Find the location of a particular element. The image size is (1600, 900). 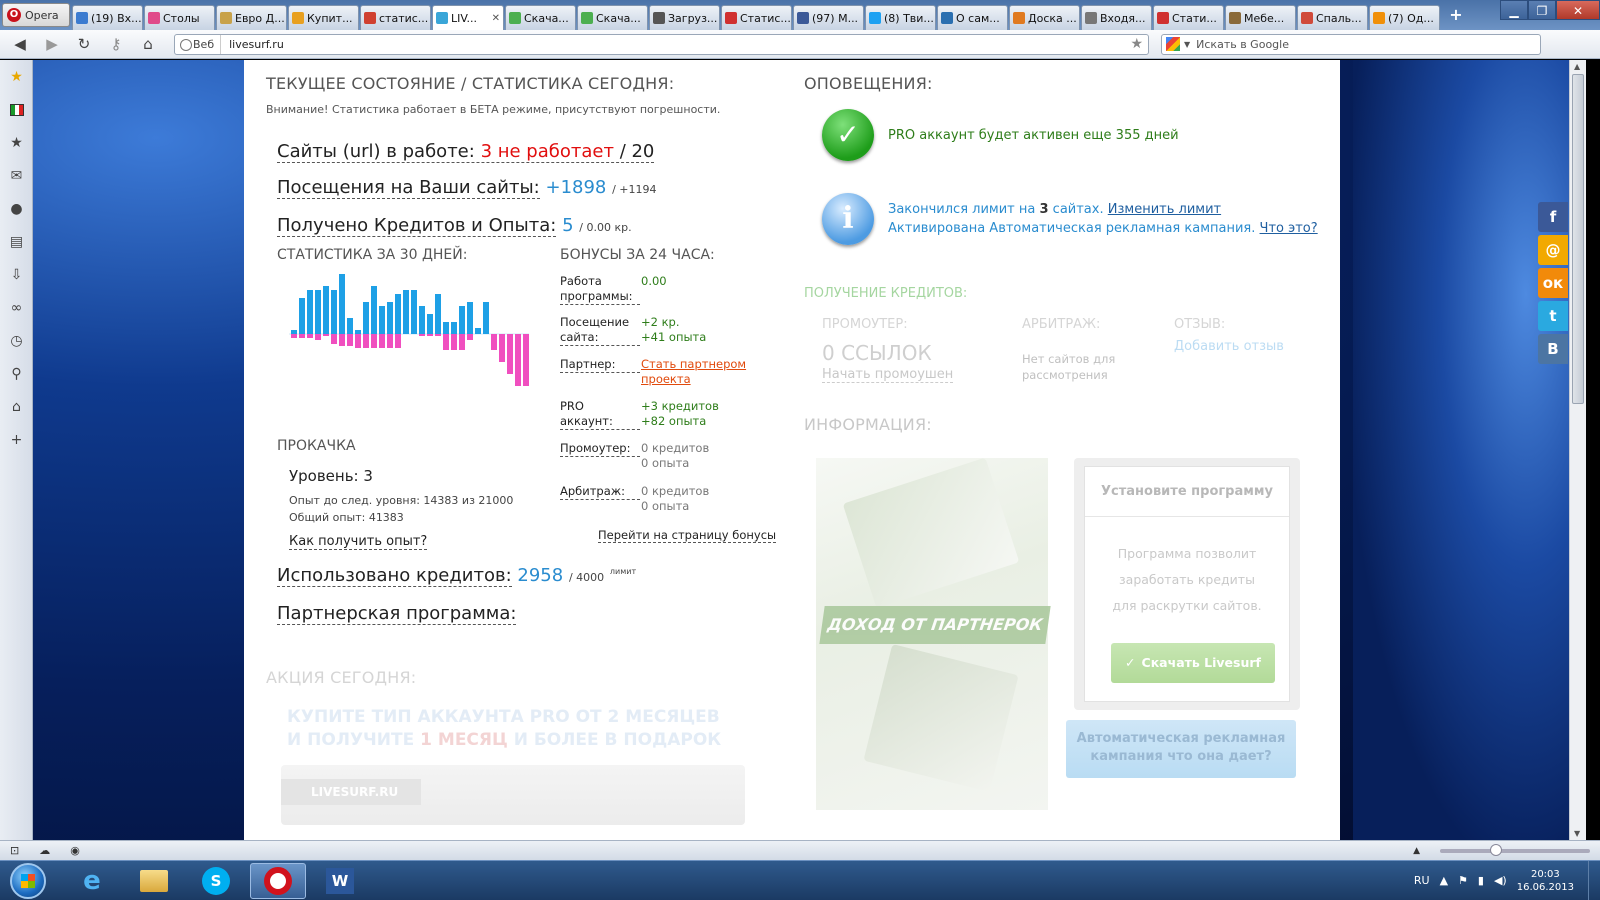

status-arrow-icon: ▲ is located at coordinates (1416, 851).